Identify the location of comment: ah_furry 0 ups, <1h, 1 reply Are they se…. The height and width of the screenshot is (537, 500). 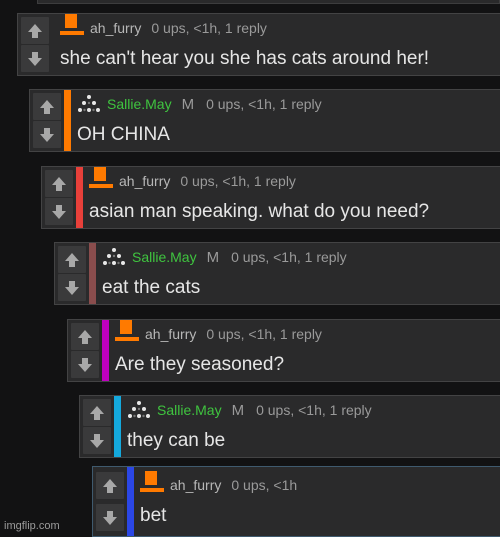
(283, 350).